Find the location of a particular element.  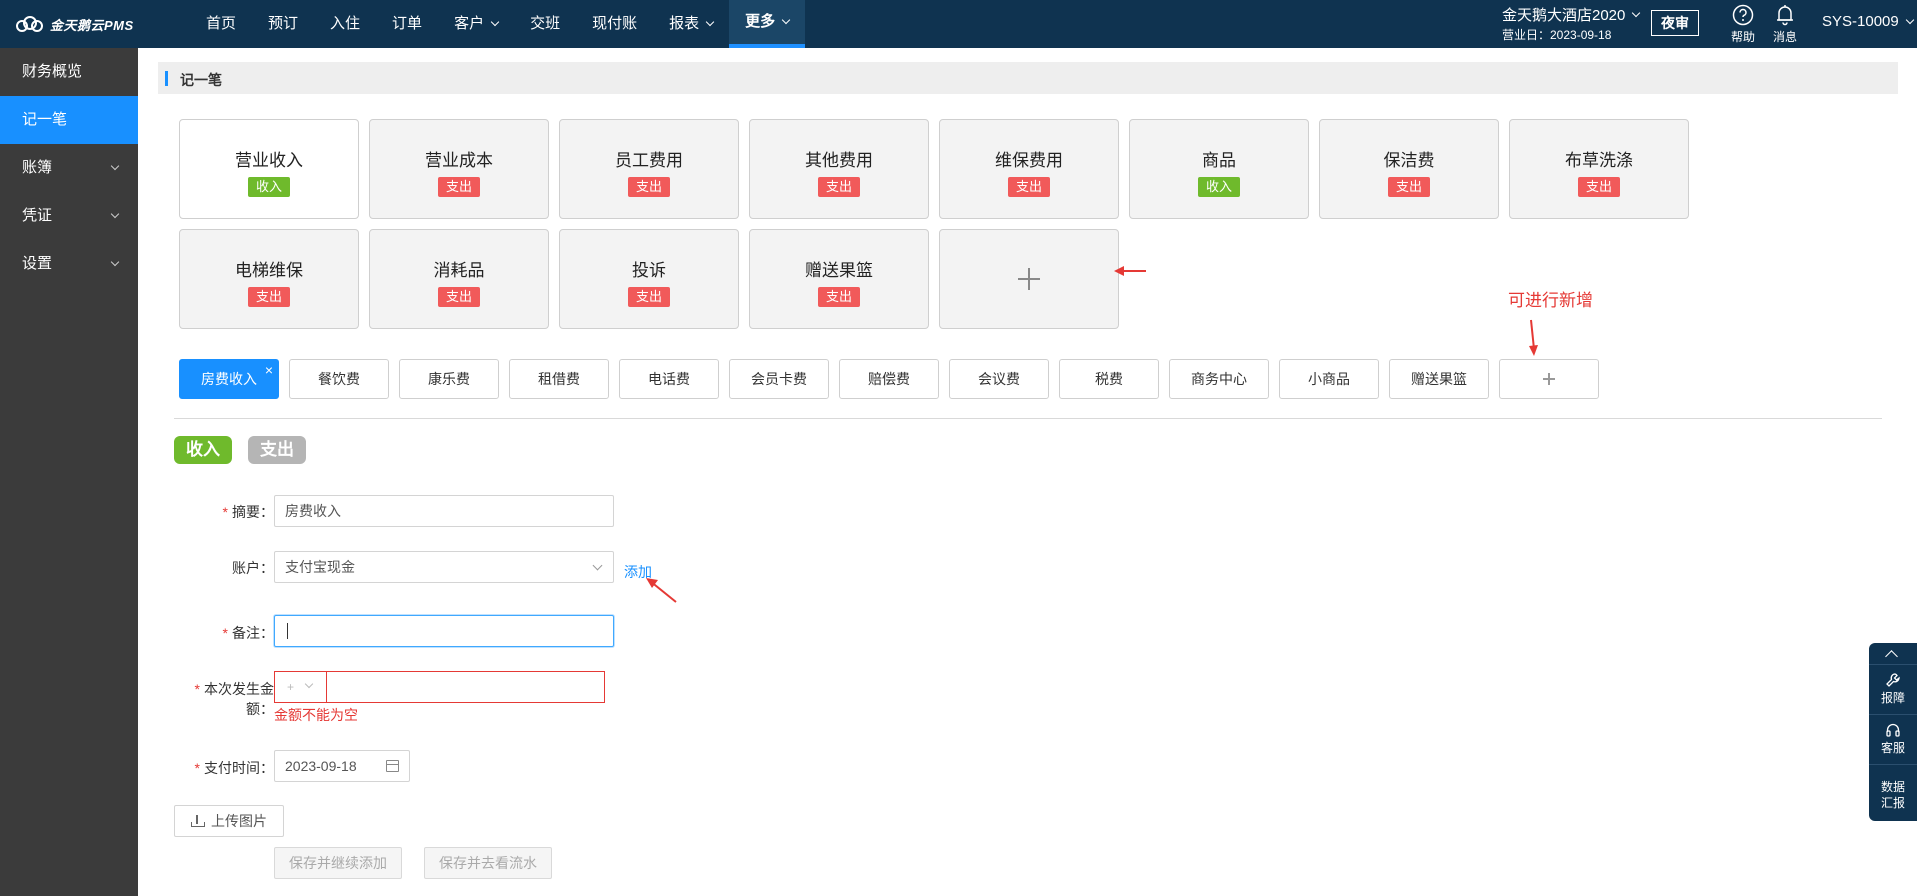

category-card: 商品 收入 is located at coordinates (1219, 169).